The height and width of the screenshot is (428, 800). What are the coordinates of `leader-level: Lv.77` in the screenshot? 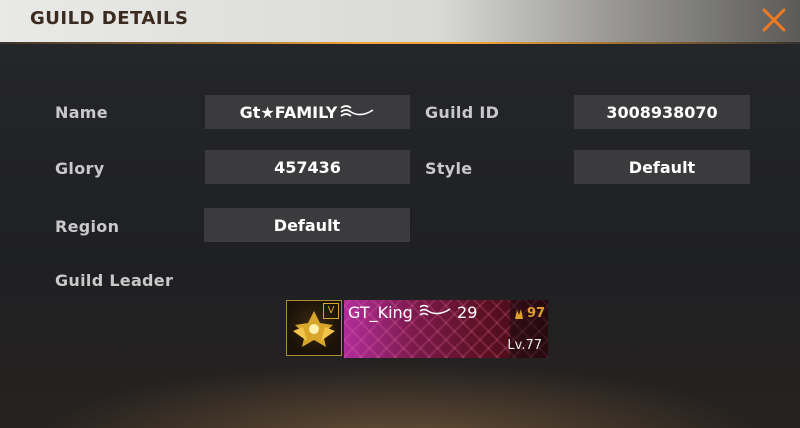 It's located at (524, 345).